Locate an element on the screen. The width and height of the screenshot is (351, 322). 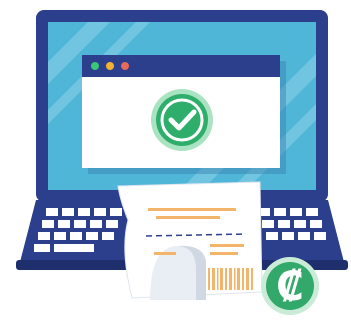
checkmark-icon is located at coordinates (182, 120).